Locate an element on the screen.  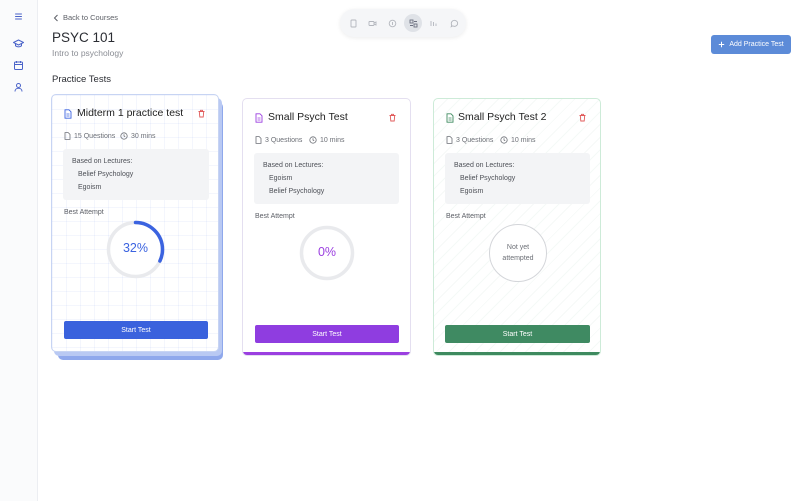
plus-icon is located at coordinates (721, 44).